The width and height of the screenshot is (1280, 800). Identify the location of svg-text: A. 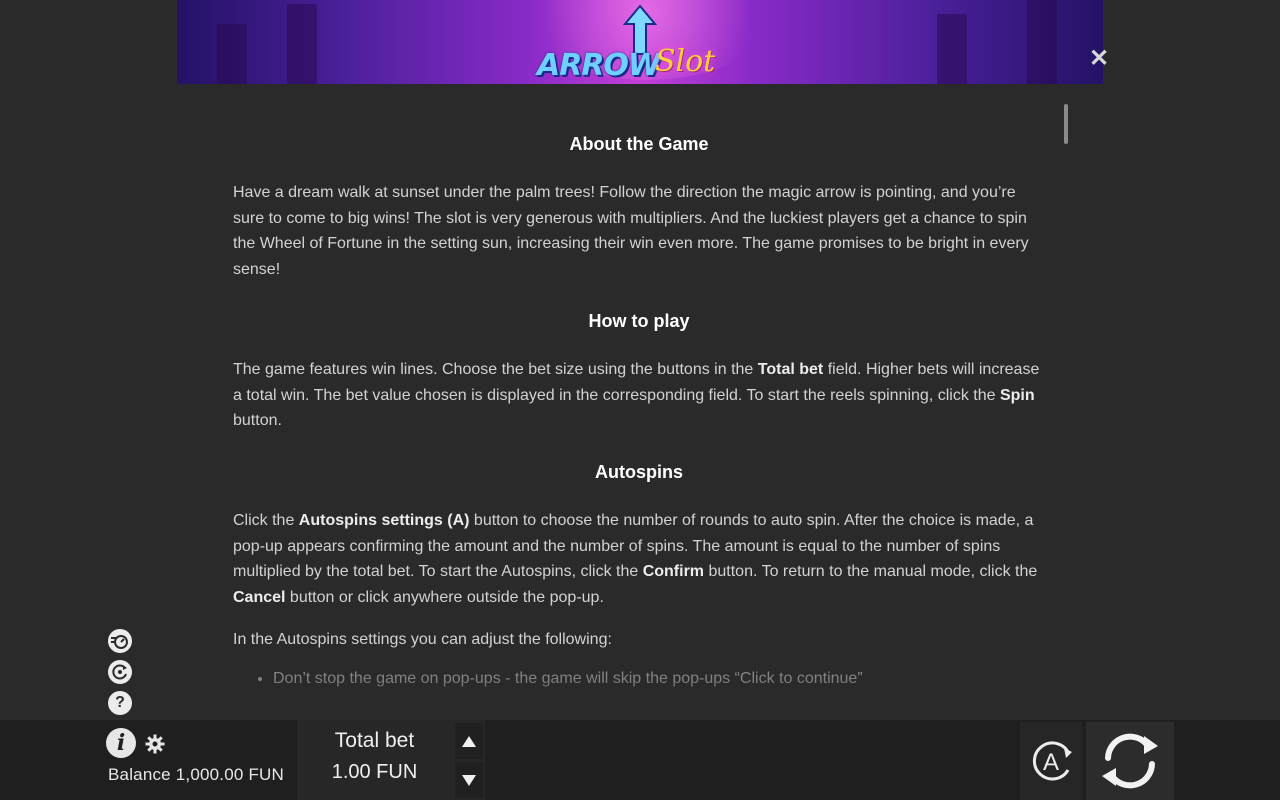
(1051, 762).